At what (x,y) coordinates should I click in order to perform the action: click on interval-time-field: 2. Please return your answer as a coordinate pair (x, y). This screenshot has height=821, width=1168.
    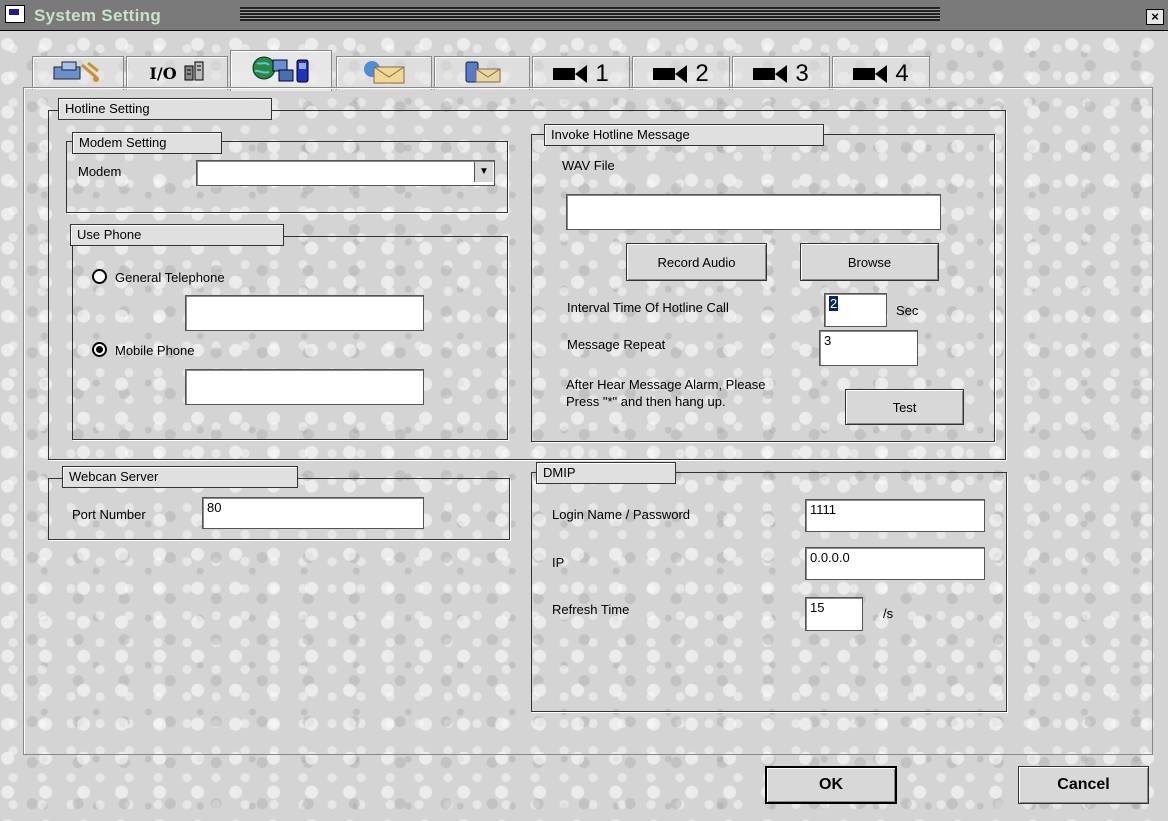
    Looking at the image, I should click on (855, 310).